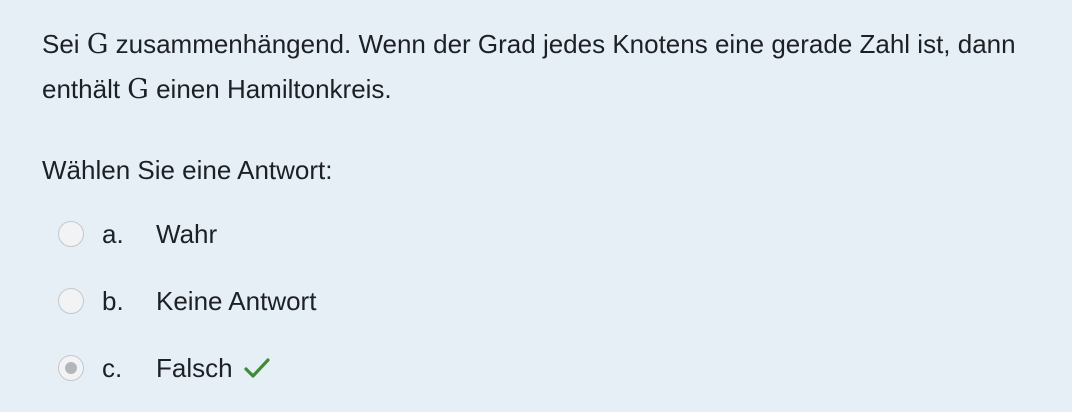 The image size is (1072, 413). Describe the element at coordinates (187, 234) in the screenshot. I see `answer-label: Wahr` at that location.